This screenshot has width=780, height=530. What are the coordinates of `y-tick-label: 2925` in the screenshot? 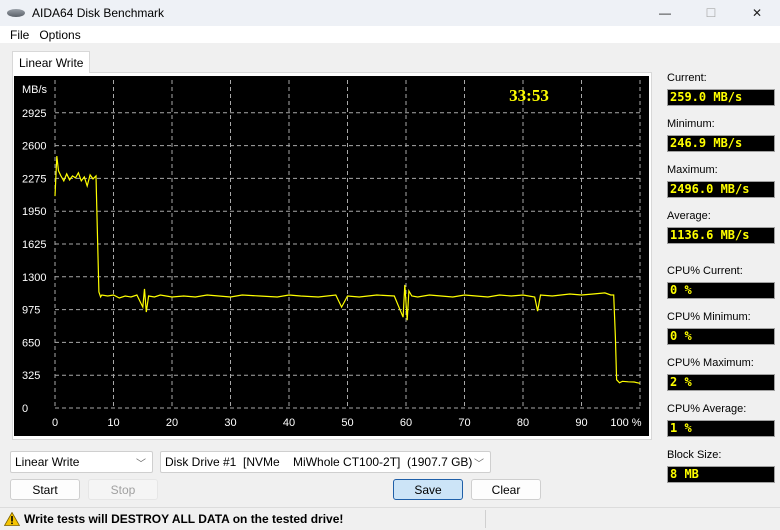 It's located at (34, 114).